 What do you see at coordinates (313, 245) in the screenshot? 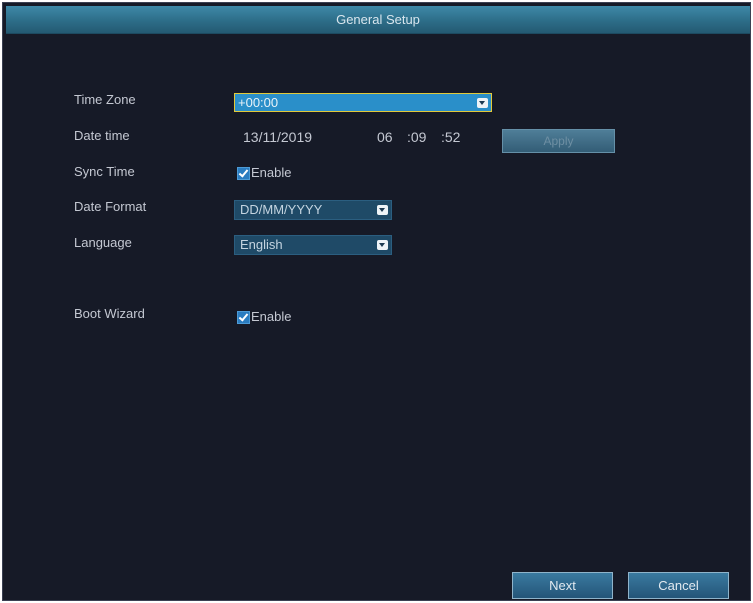
I see `language-dropdown: English` at bounding box center [313, 245].